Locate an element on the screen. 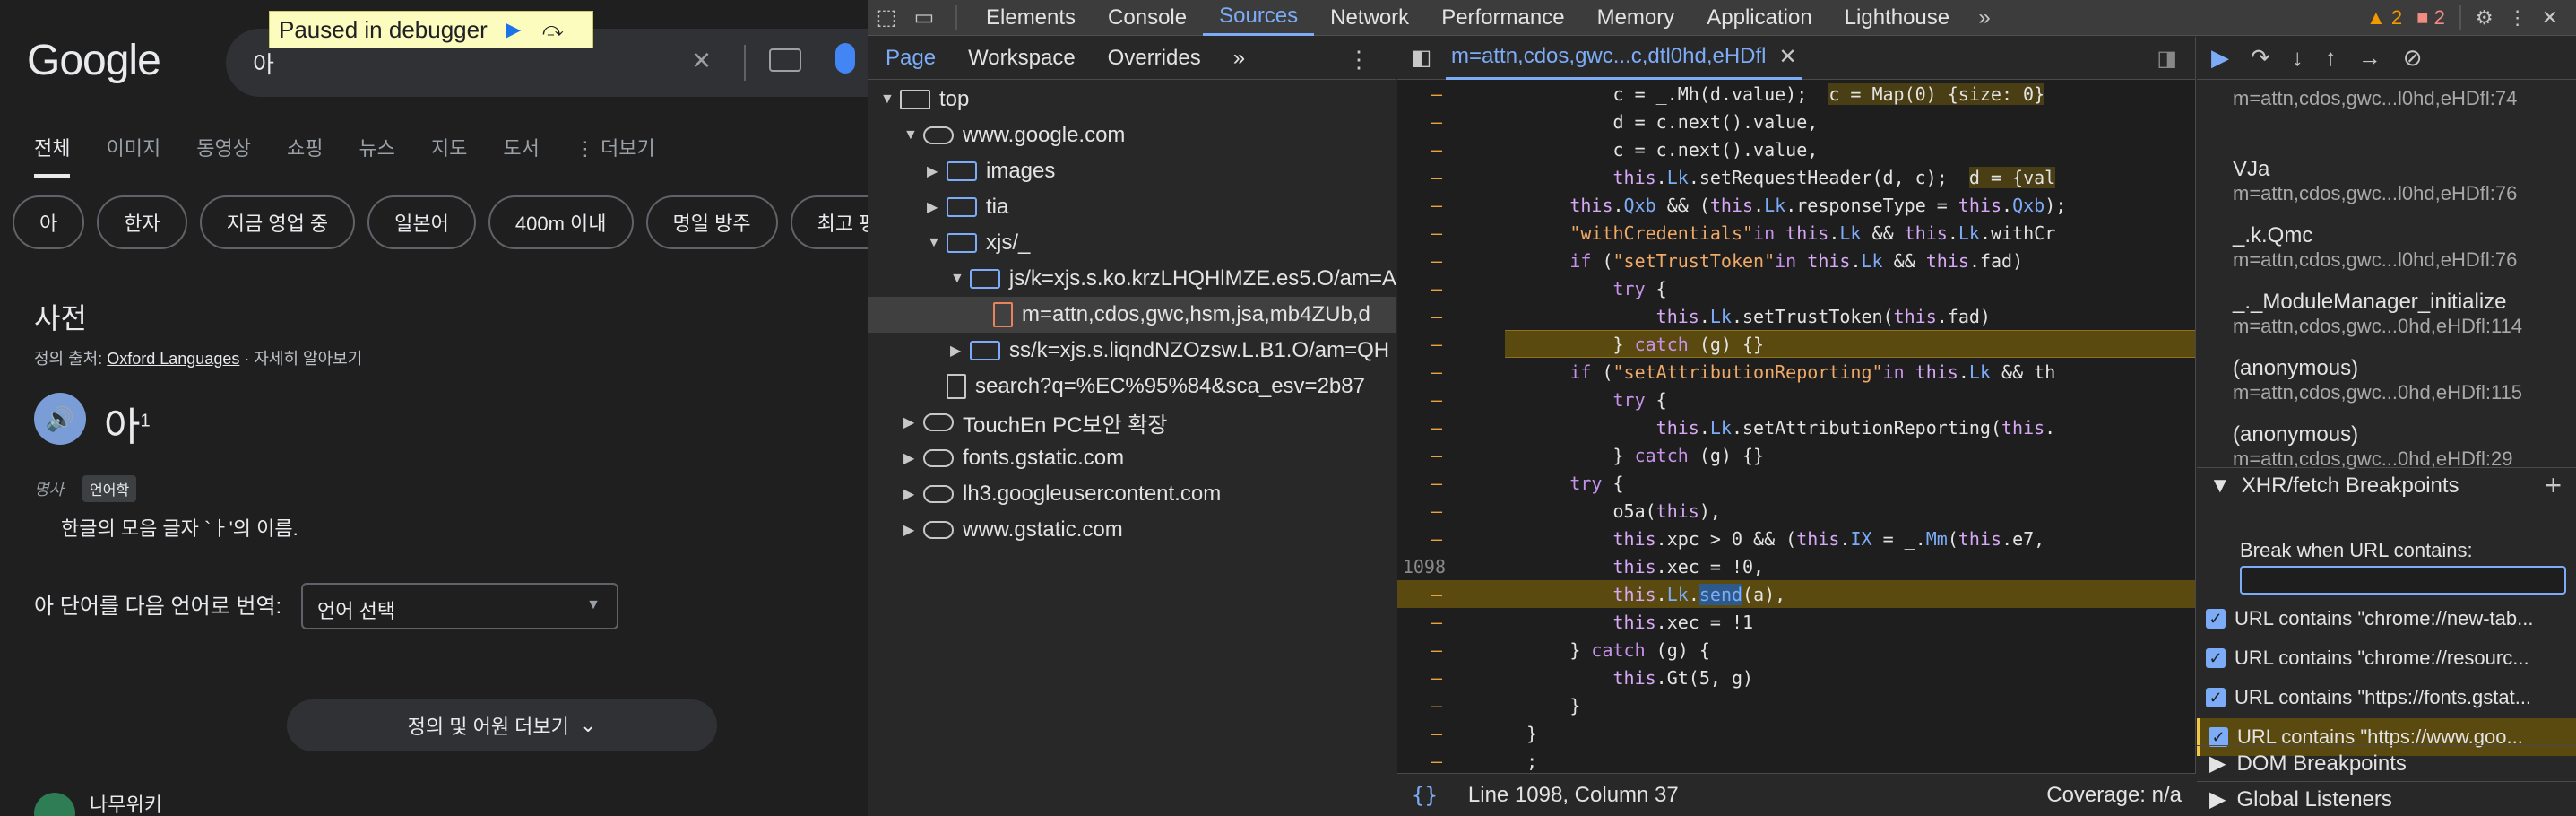 This screenshot has height=816, width=2576. tab-videos: 동영상 is located at coordinates (223, 155).